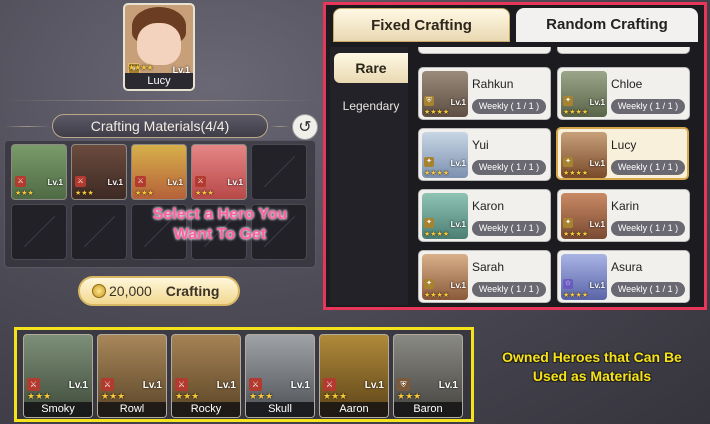  Describe the element at coordinates (206, 409) in the screenshot. I see `hero-name: Rocky` at that location.